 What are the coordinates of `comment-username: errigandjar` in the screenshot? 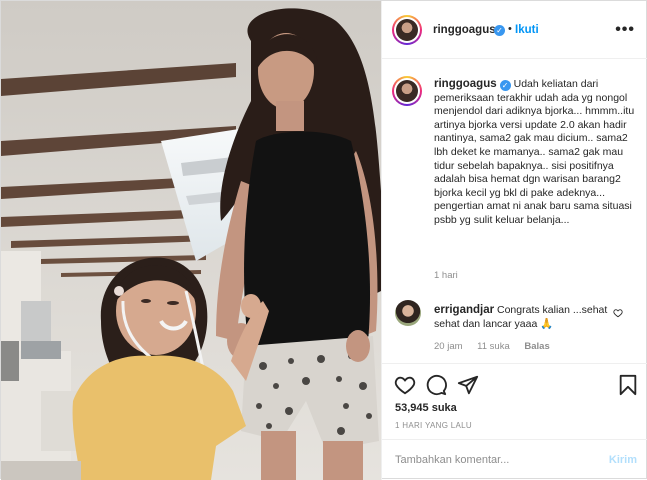 It's located at (464, 310).